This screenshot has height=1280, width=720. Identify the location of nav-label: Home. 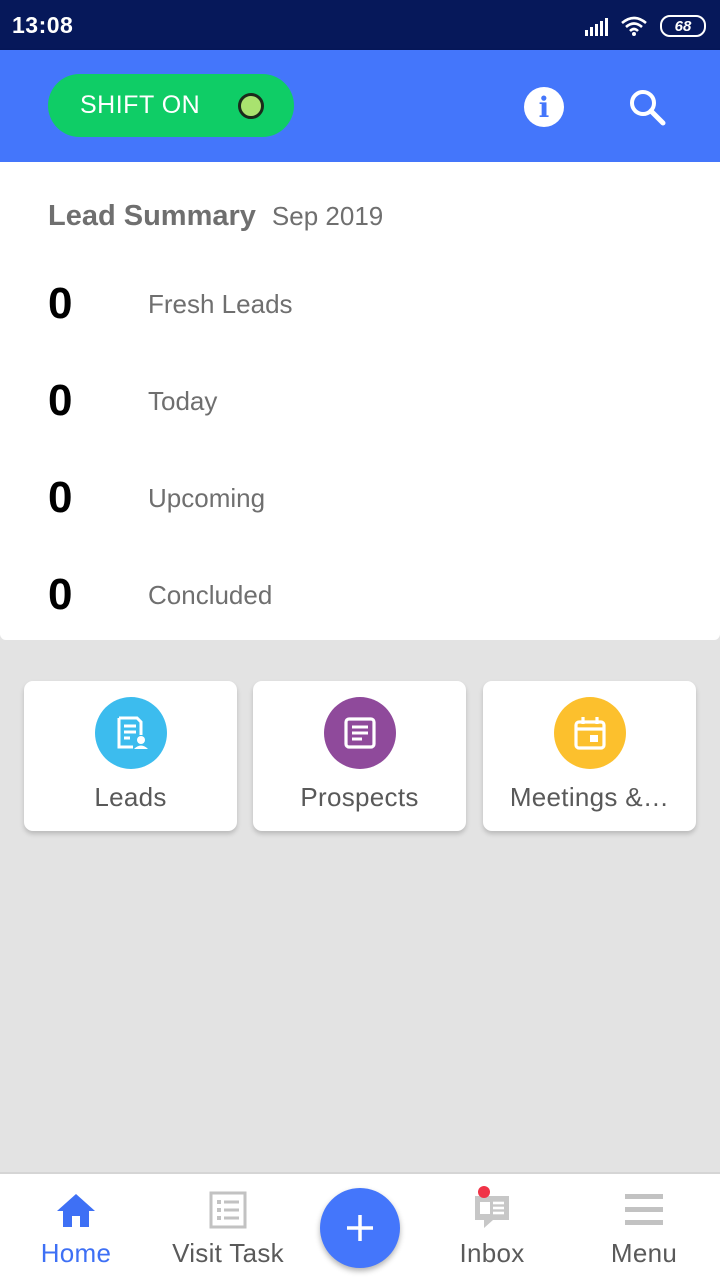
(76, 1253).